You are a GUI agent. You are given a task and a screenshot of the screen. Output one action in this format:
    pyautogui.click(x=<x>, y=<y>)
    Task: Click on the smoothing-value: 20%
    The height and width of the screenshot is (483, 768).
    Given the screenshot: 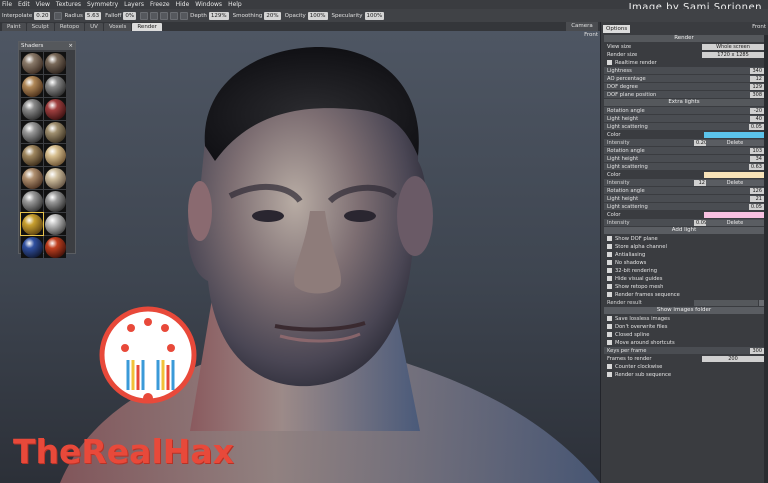 What is the action you would take?
    pyautogui.click(x=272, y=15)
    